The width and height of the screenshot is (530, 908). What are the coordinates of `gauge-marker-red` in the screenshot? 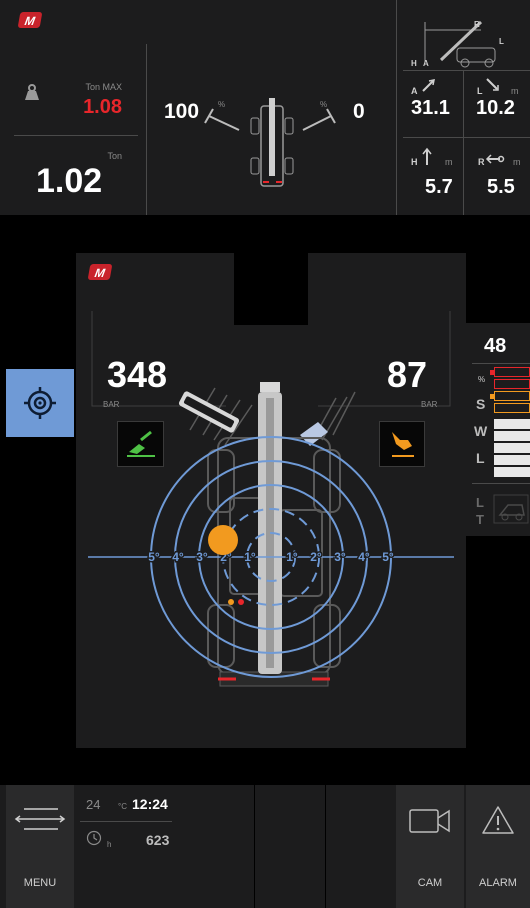 It's located at (492, 372).